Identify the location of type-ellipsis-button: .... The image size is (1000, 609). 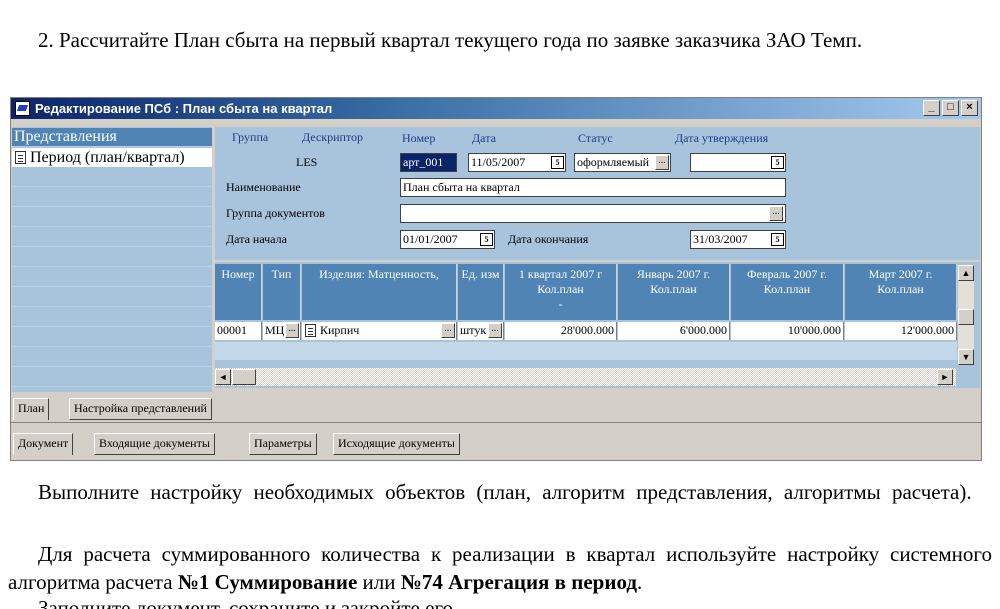
(292, 330).